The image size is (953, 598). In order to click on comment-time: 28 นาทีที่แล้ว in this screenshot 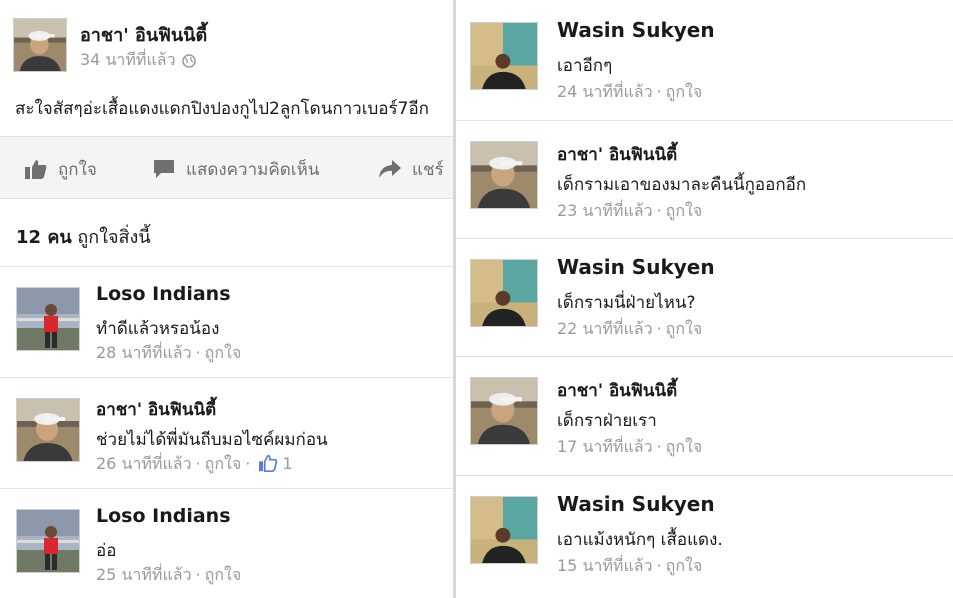, I will do `click(144, 352)`.